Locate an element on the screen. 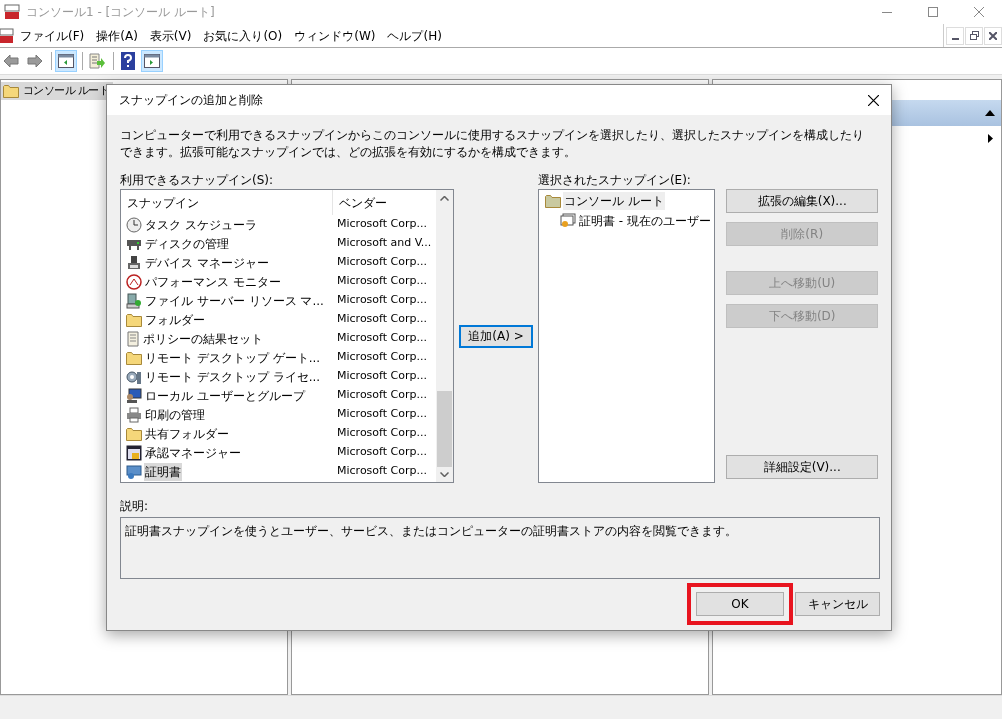 Image resolution: width=1002 pixels, height=719 pixels. snapin-name: 共有フォルダー is located at coordinates (187, 433).